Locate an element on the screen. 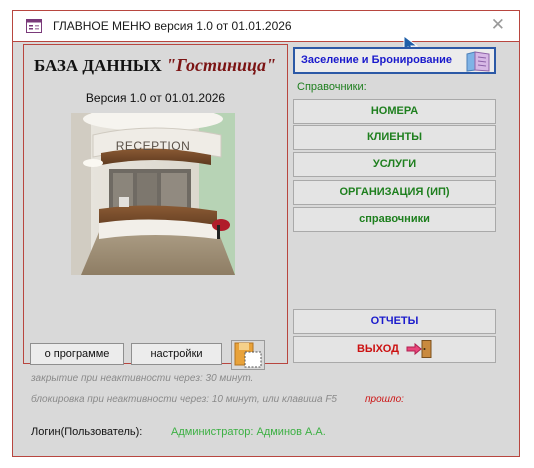  login-label: Логин(Пользователь): is located at coordinates (87, 432).